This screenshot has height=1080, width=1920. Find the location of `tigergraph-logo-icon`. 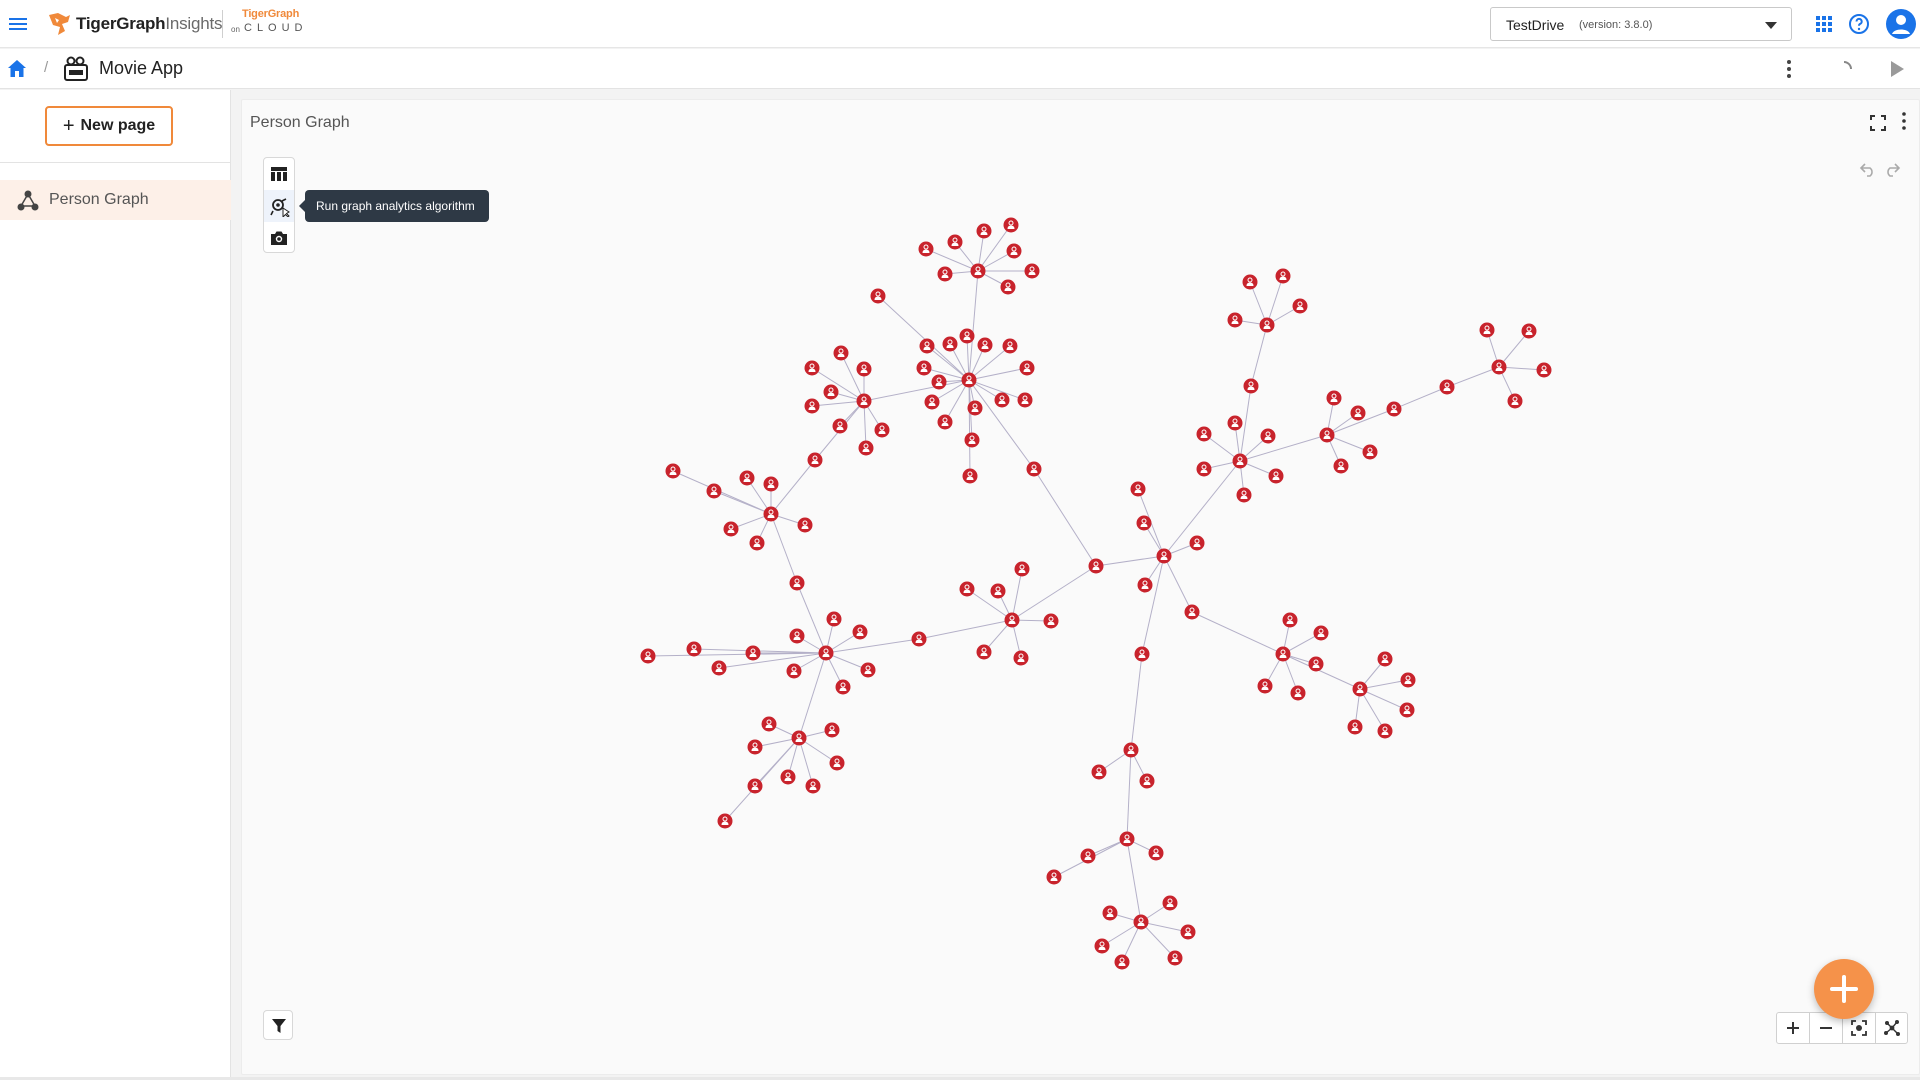

tigergraph-logo-icon is located at coordinates (59, 24).